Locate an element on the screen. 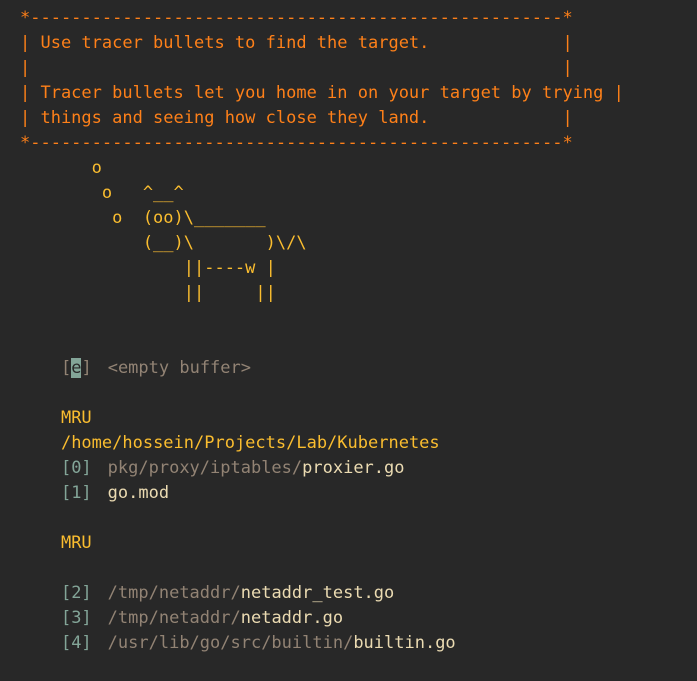  item-index: [2] is located at coordinates (76, 593).